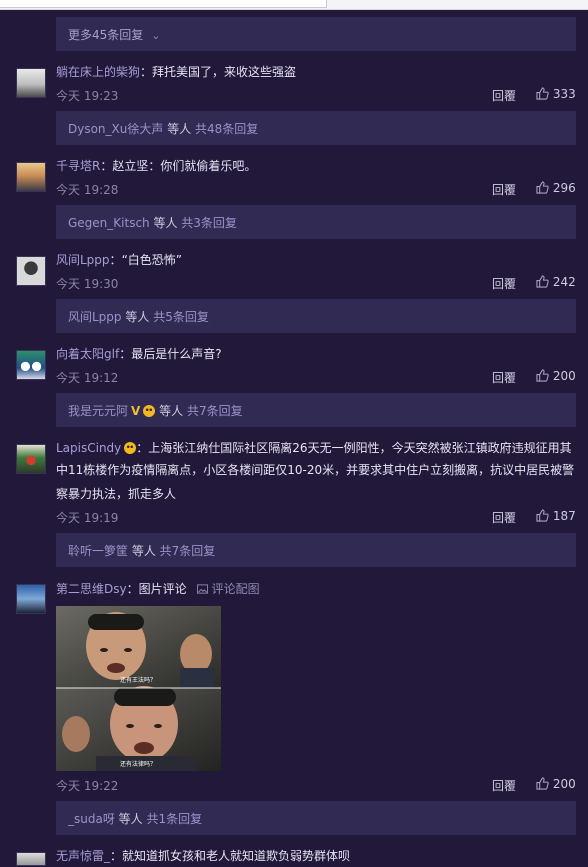 The image size is (588, 867). What do you see at coordinates (138, 764) in the screenshot?
I see `image-caption-bottom: 还有法律吗？` at bounding box center [138, 764].